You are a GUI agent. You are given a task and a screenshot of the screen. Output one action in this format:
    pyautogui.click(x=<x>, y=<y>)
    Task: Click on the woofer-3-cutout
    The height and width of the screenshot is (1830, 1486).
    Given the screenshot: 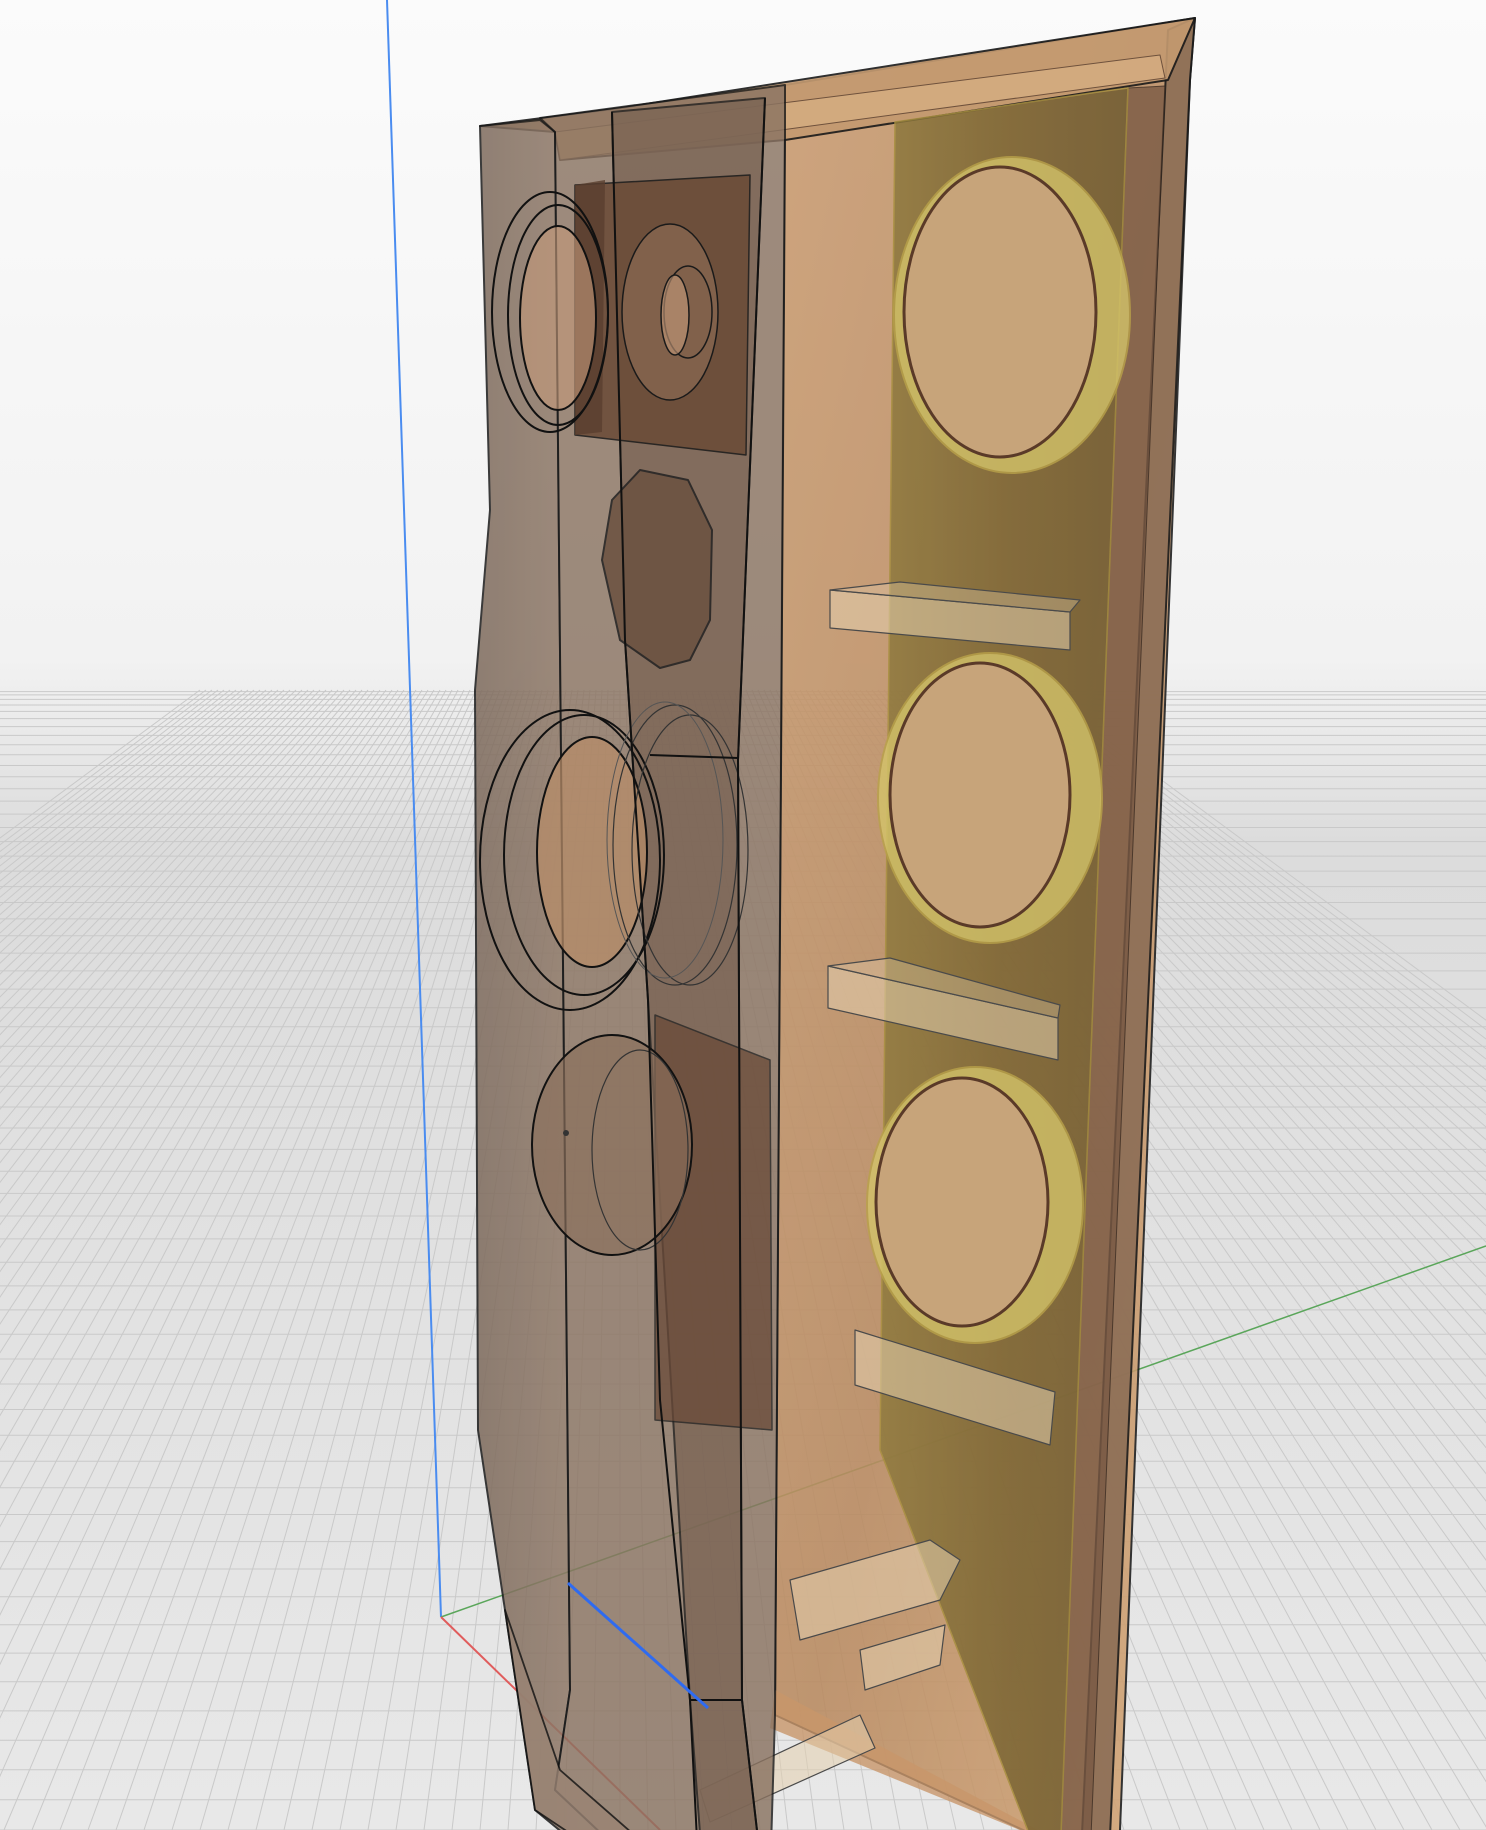 What is the action you would take?
    pyautogui.click(x=962, y=1202)
    